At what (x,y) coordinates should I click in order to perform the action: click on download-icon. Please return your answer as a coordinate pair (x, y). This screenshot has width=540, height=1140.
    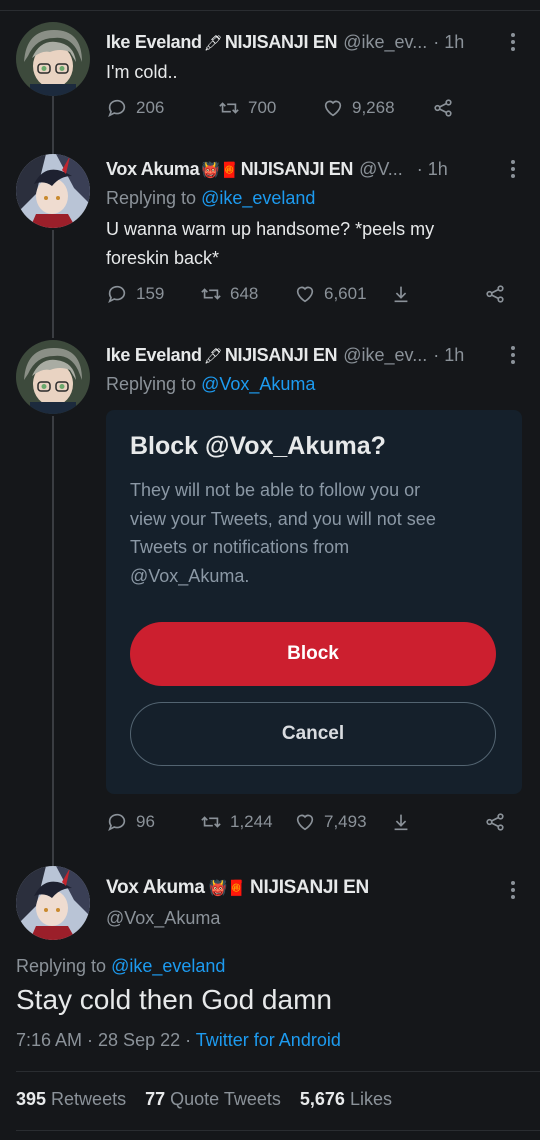
    Looking at the image, I should click on (401, 294).